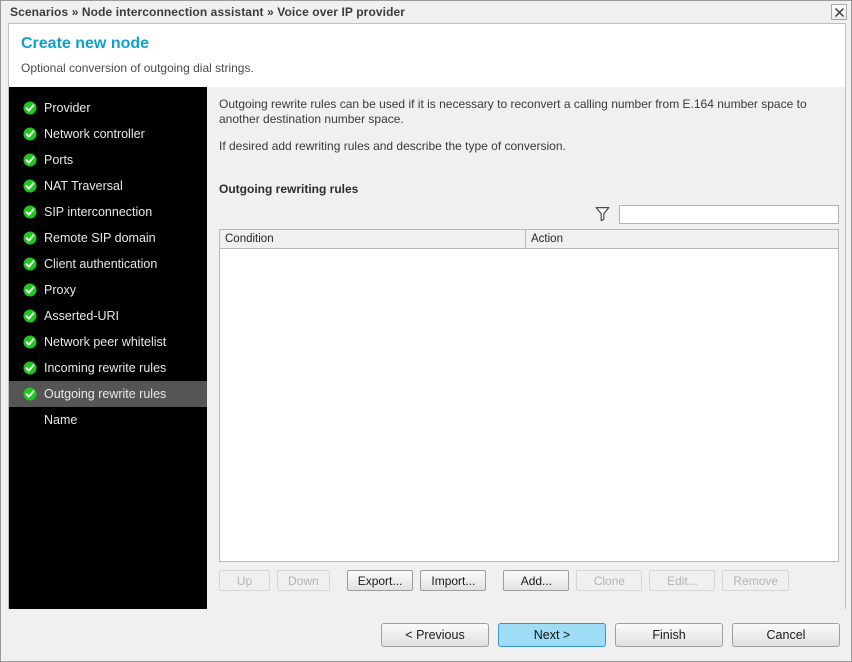  I want to click on column-header-action: Action, so click(682, 239).